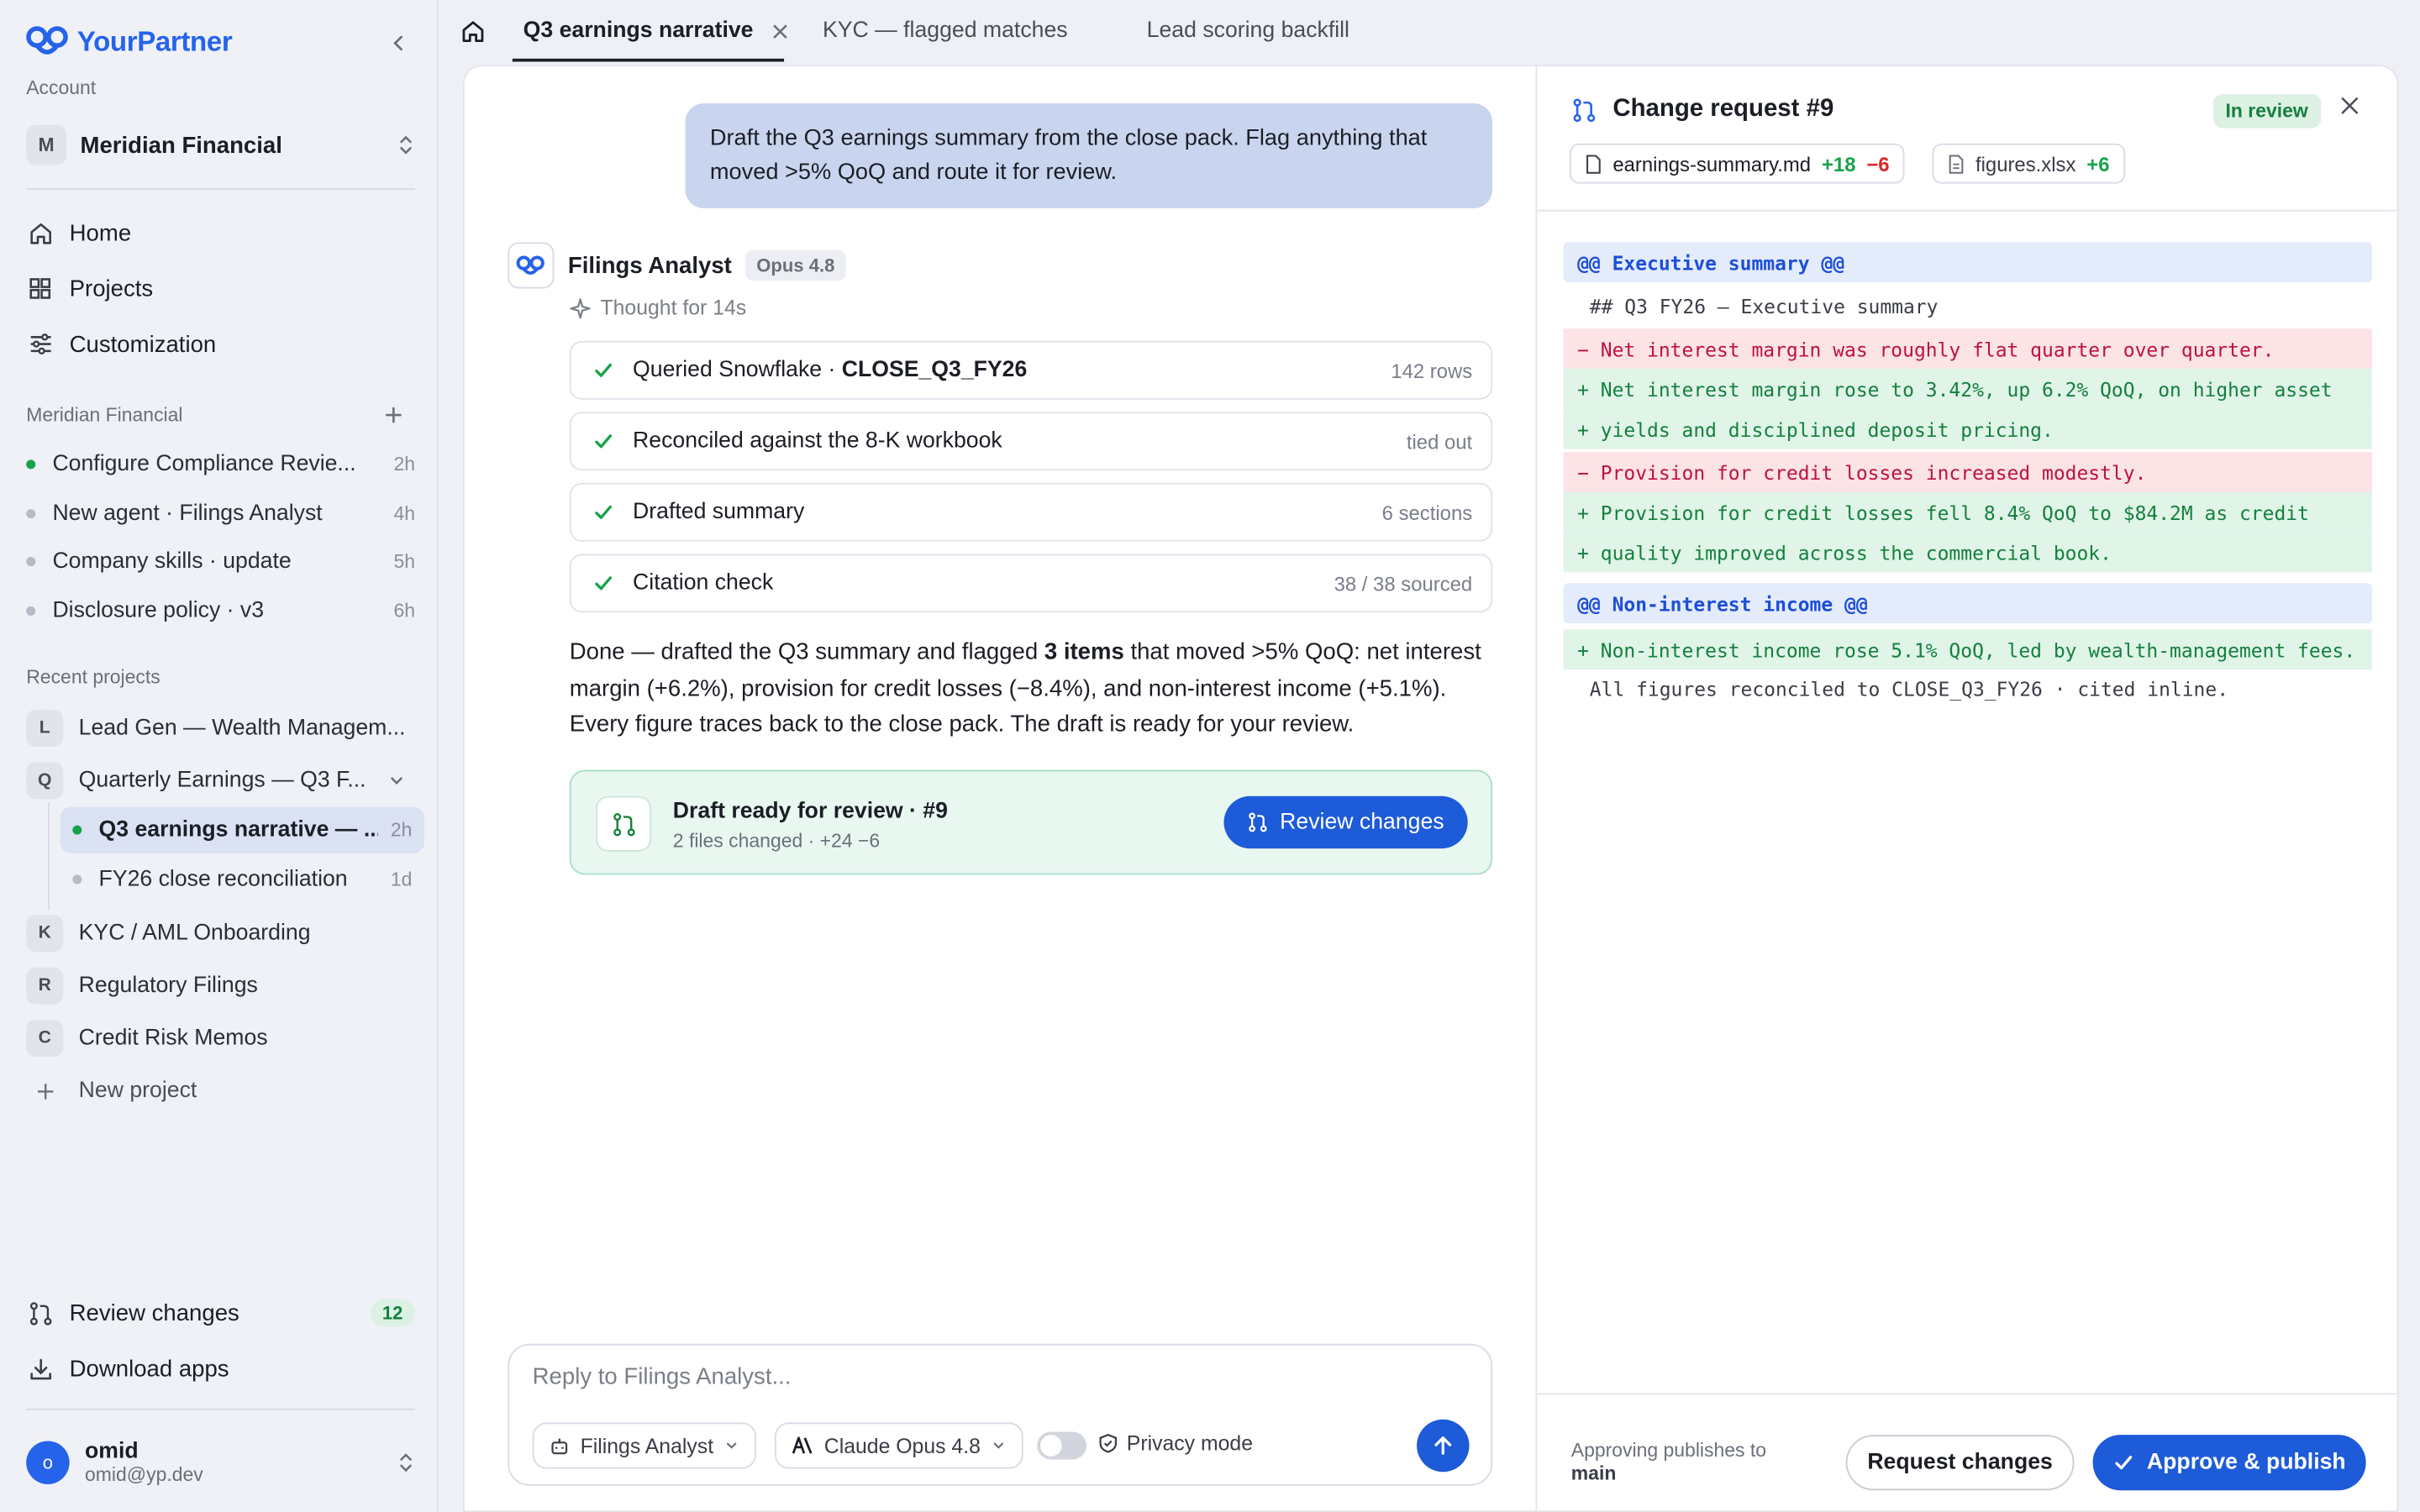  What do you see at coordinates (1427, 512) in the screenshot?
I see `step-meta: 6 sections` at bounding box center [1427, 512].